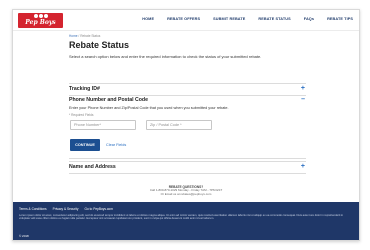 This screenshot has height=250, width=370. Describe the element at coordinates (186, 193) in the screenshot. I see `contact-email-line: Or Email us at rebates@pepboys.com` at that location.